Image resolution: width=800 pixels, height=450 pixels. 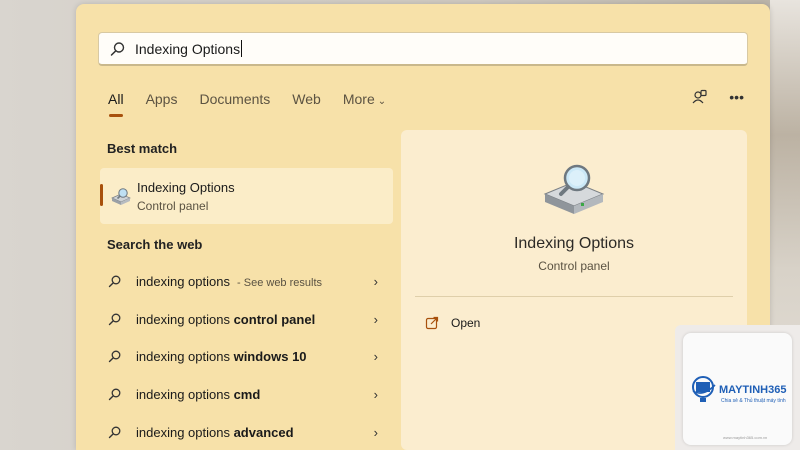 What do you see at coordinates (736, 97) in the screenshot?
I see `more-options-button: •••` at bounding box center [736, 97].